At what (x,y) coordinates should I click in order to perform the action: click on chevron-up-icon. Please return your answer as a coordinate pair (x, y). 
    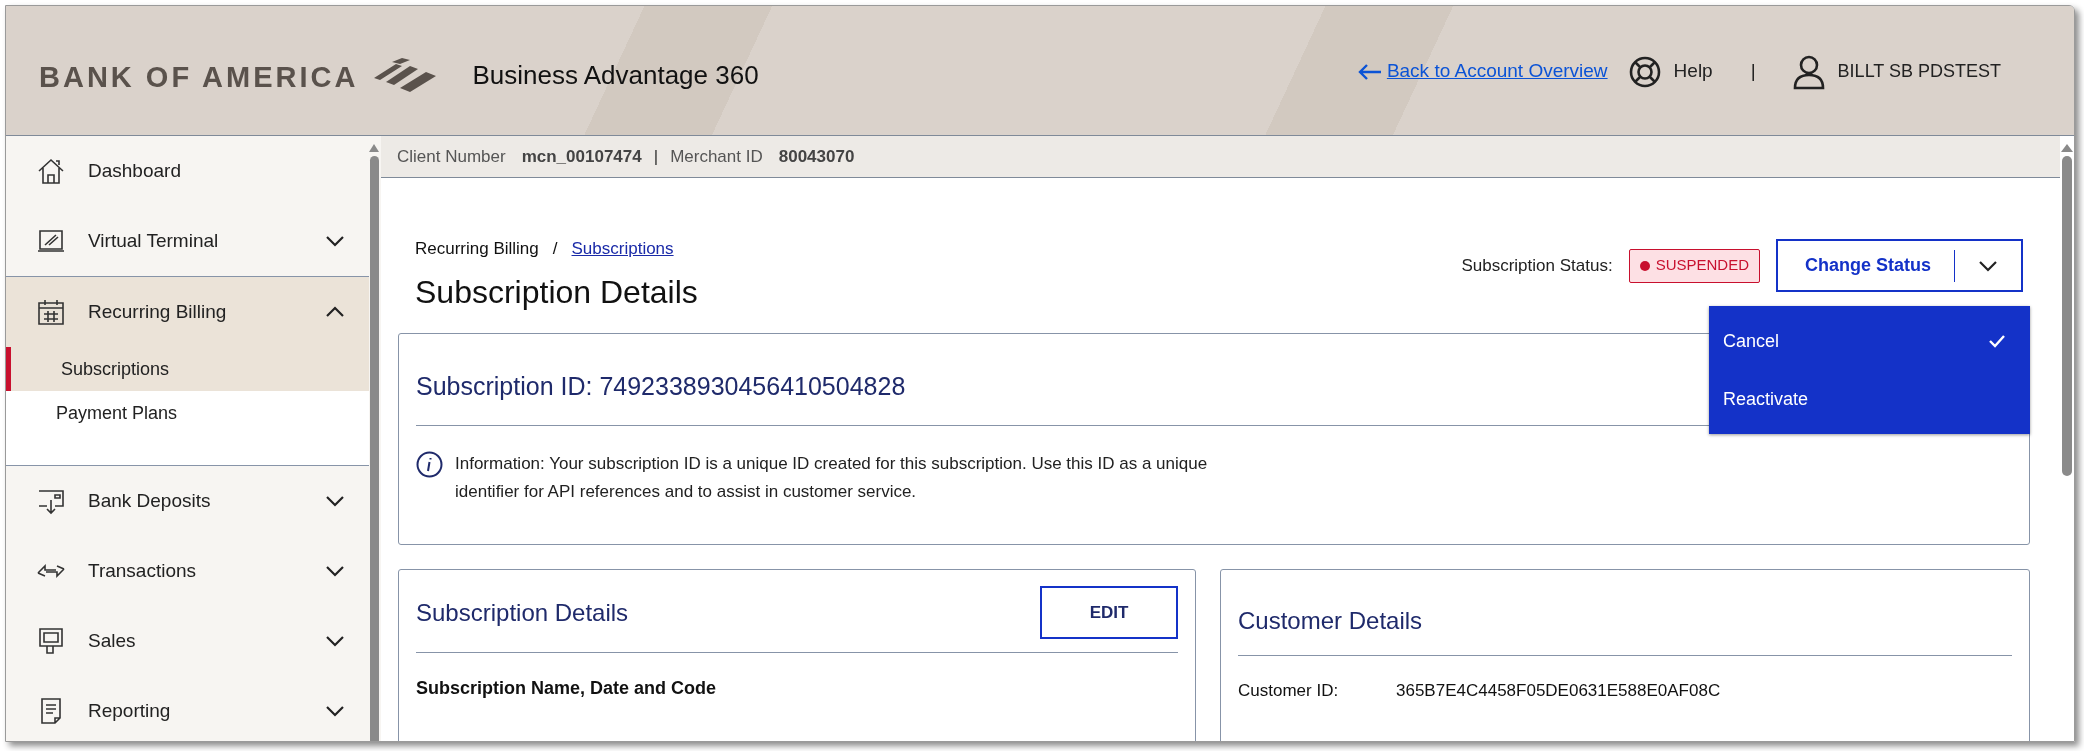
    Looking at the image, I should click on (335, 312).